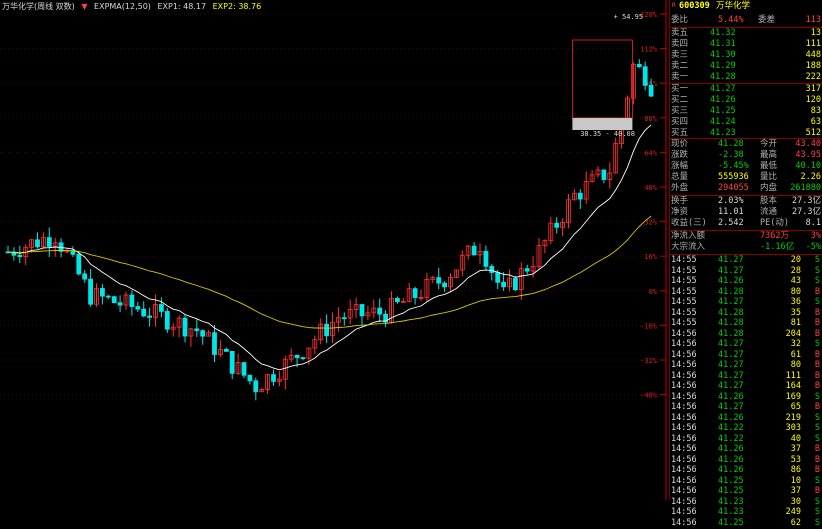 Image resolution: width=822 pixels, height=529 pixels. I want to click on tick-price: 41.25, so click(731, 480).